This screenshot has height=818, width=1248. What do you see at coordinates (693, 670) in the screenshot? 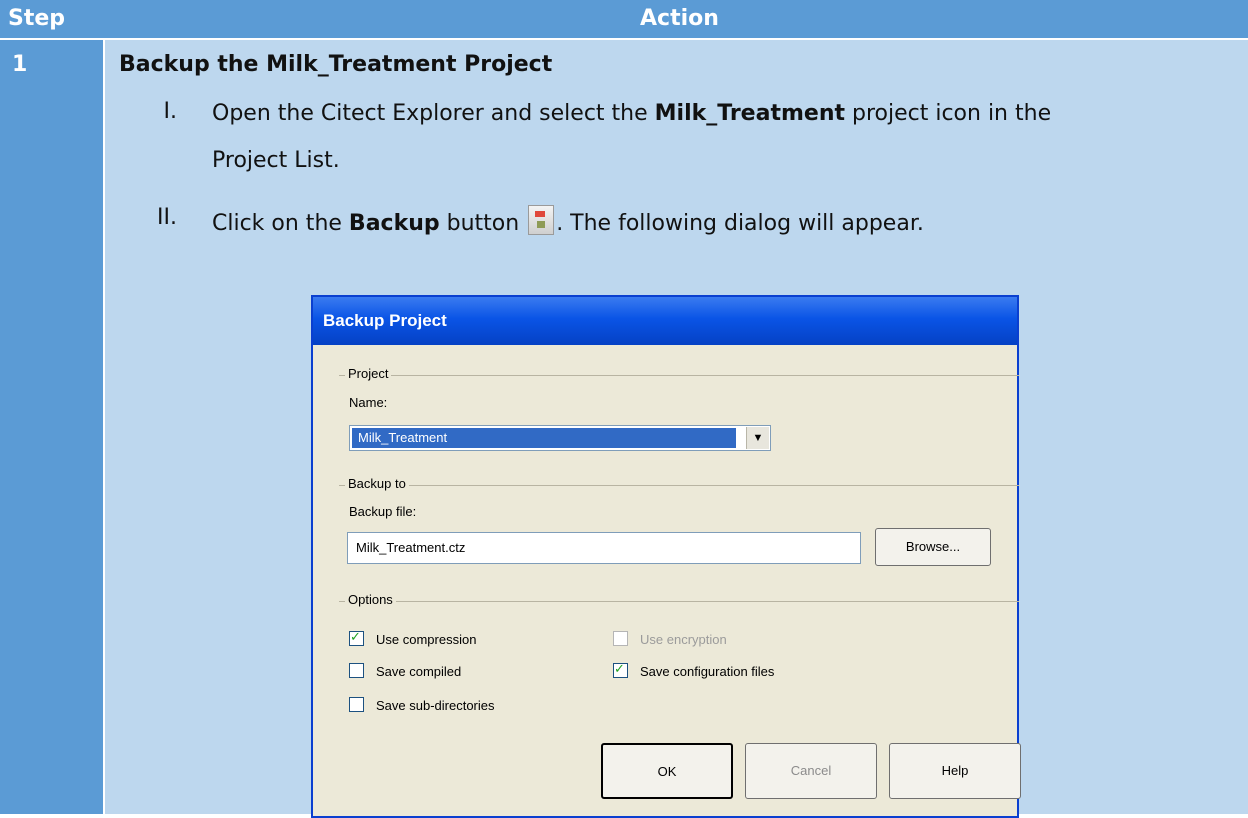
I see `save-config-files-checkbox: Save configuration files` at bounding box center [693, 670].